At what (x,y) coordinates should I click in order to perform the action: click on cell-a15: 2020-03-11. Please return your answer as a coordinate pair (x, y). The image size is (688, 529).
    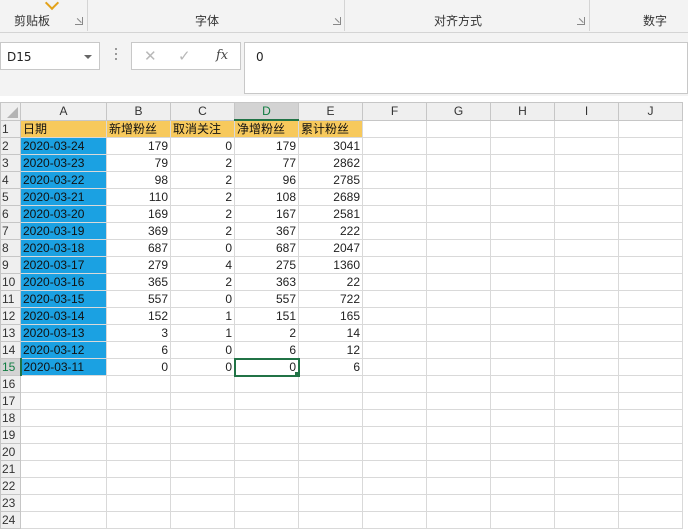
    Looking at the image, I should click on (63, 367).